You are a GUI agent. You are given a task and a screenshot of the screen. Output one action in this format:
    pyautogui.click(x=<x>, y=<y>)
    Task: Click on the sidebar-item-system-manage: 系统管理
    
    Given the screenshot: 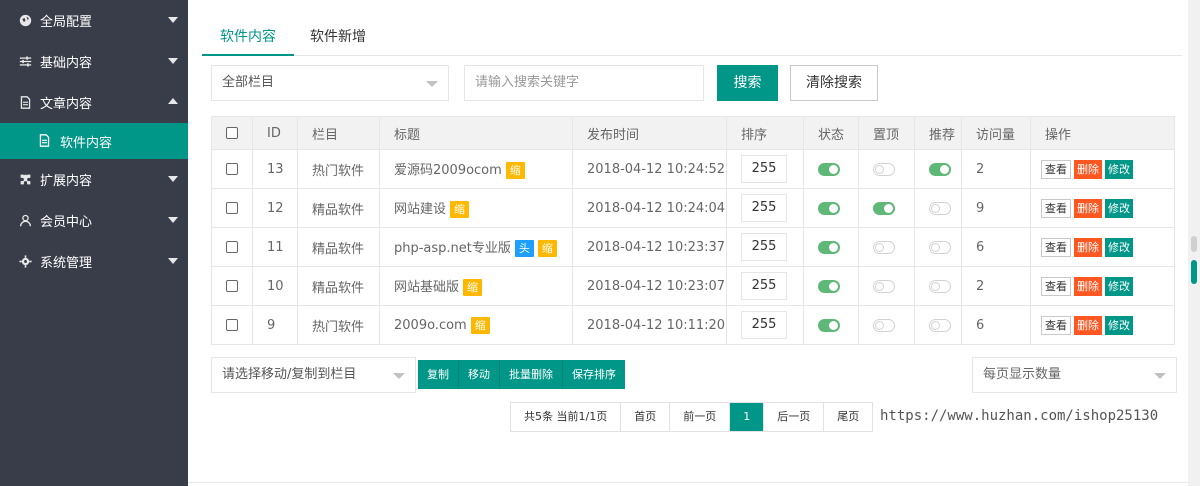 What is the action you would take?
    pyautogui.click(x=94, y=261)
    